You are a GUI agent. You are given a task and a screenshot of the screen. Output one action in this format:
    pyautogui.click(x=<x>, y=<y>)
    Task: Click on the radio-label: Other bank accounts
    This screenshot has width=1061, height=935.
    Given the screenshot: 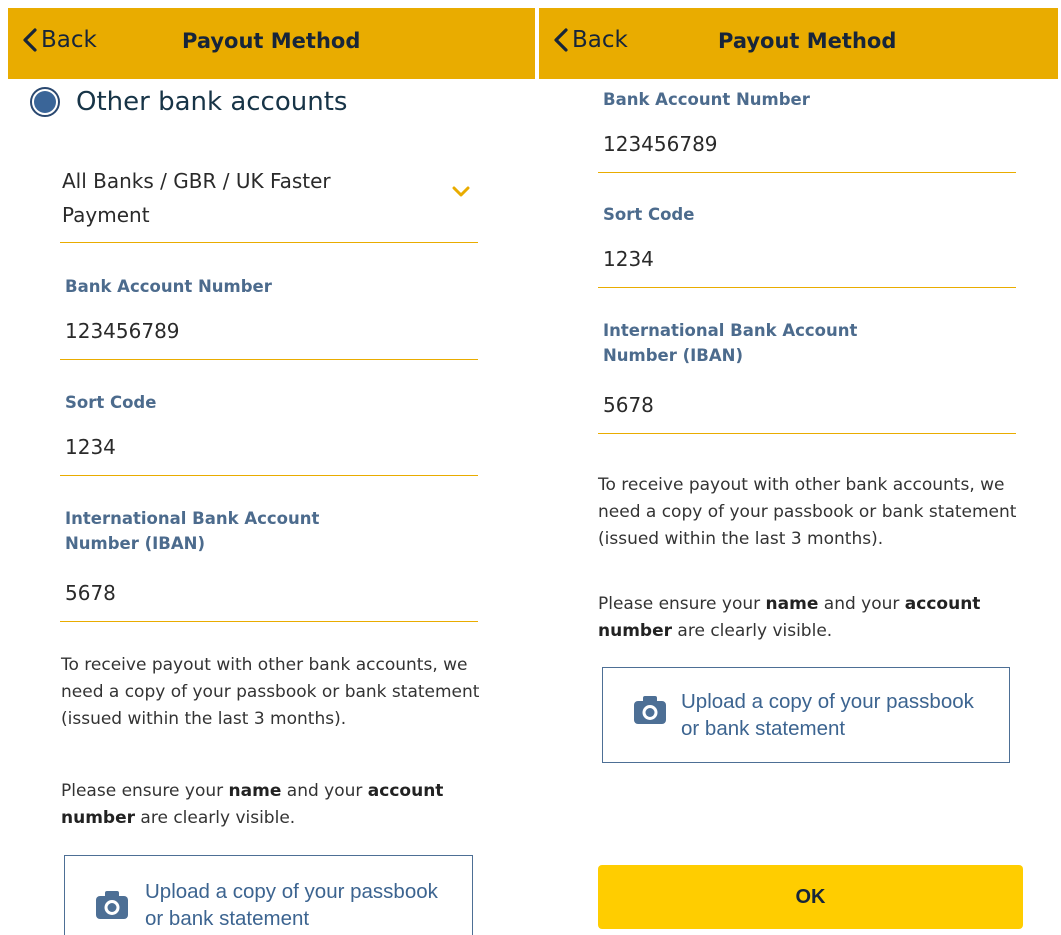 What is the action you would take?
    pyautogui.click(x=212, y=102)
    